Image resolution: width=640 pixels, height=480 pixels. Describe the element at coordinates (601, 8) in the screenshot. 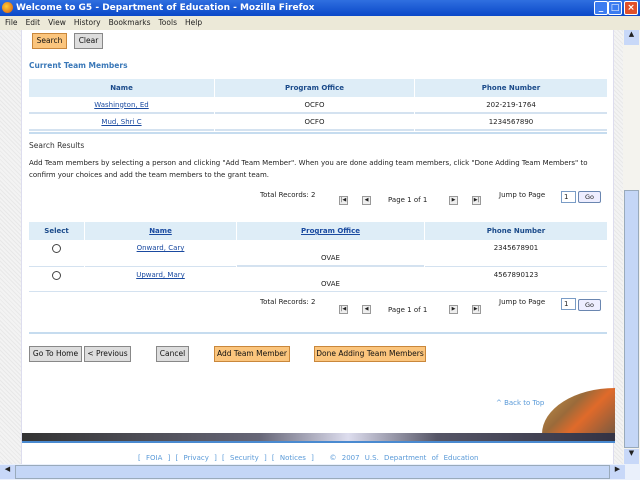

I see `minimize-button: _` at that location.